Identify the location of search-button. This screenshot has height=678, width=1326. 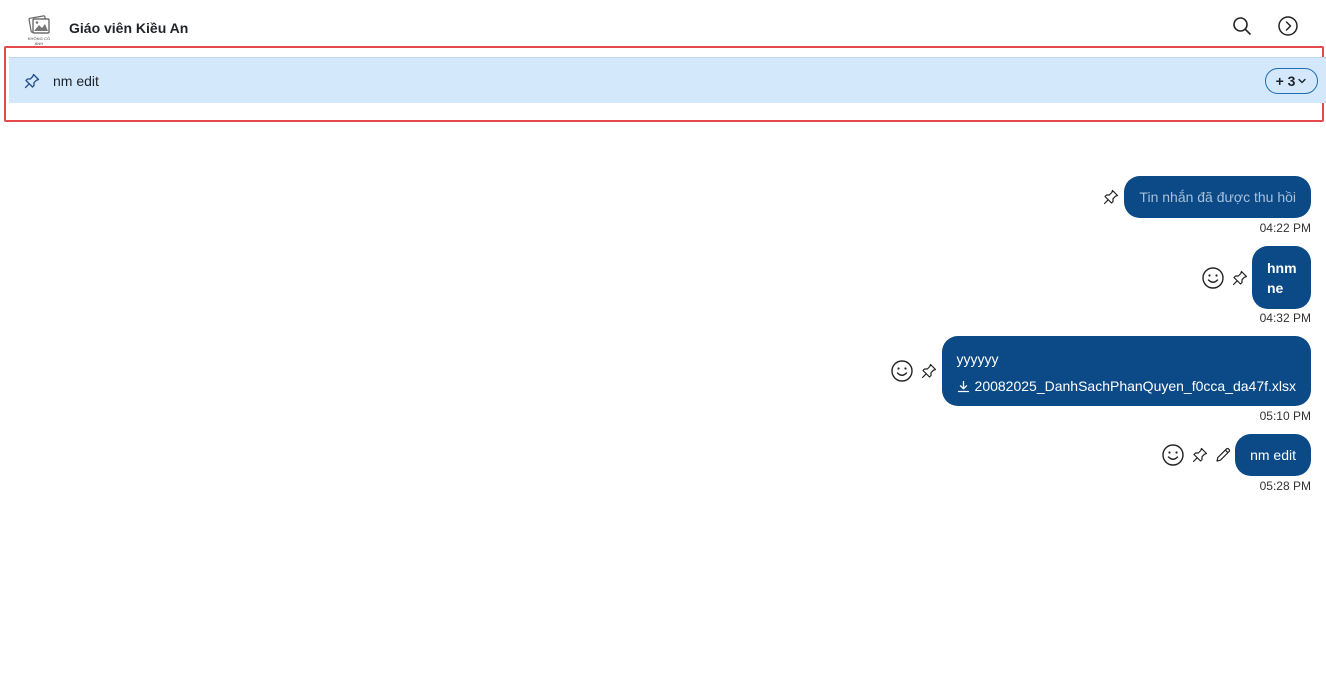
(1242, 26).